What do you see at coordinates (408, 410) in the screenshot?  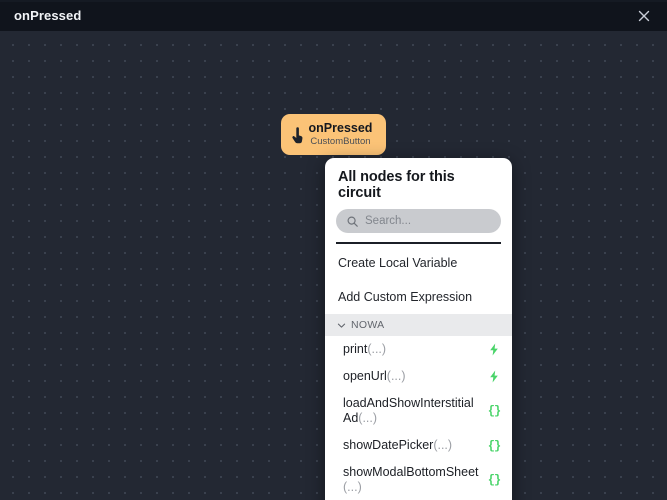 I see `function-label: loadAndShowInterstitialAd(...)` at bounding box center [408, 410].